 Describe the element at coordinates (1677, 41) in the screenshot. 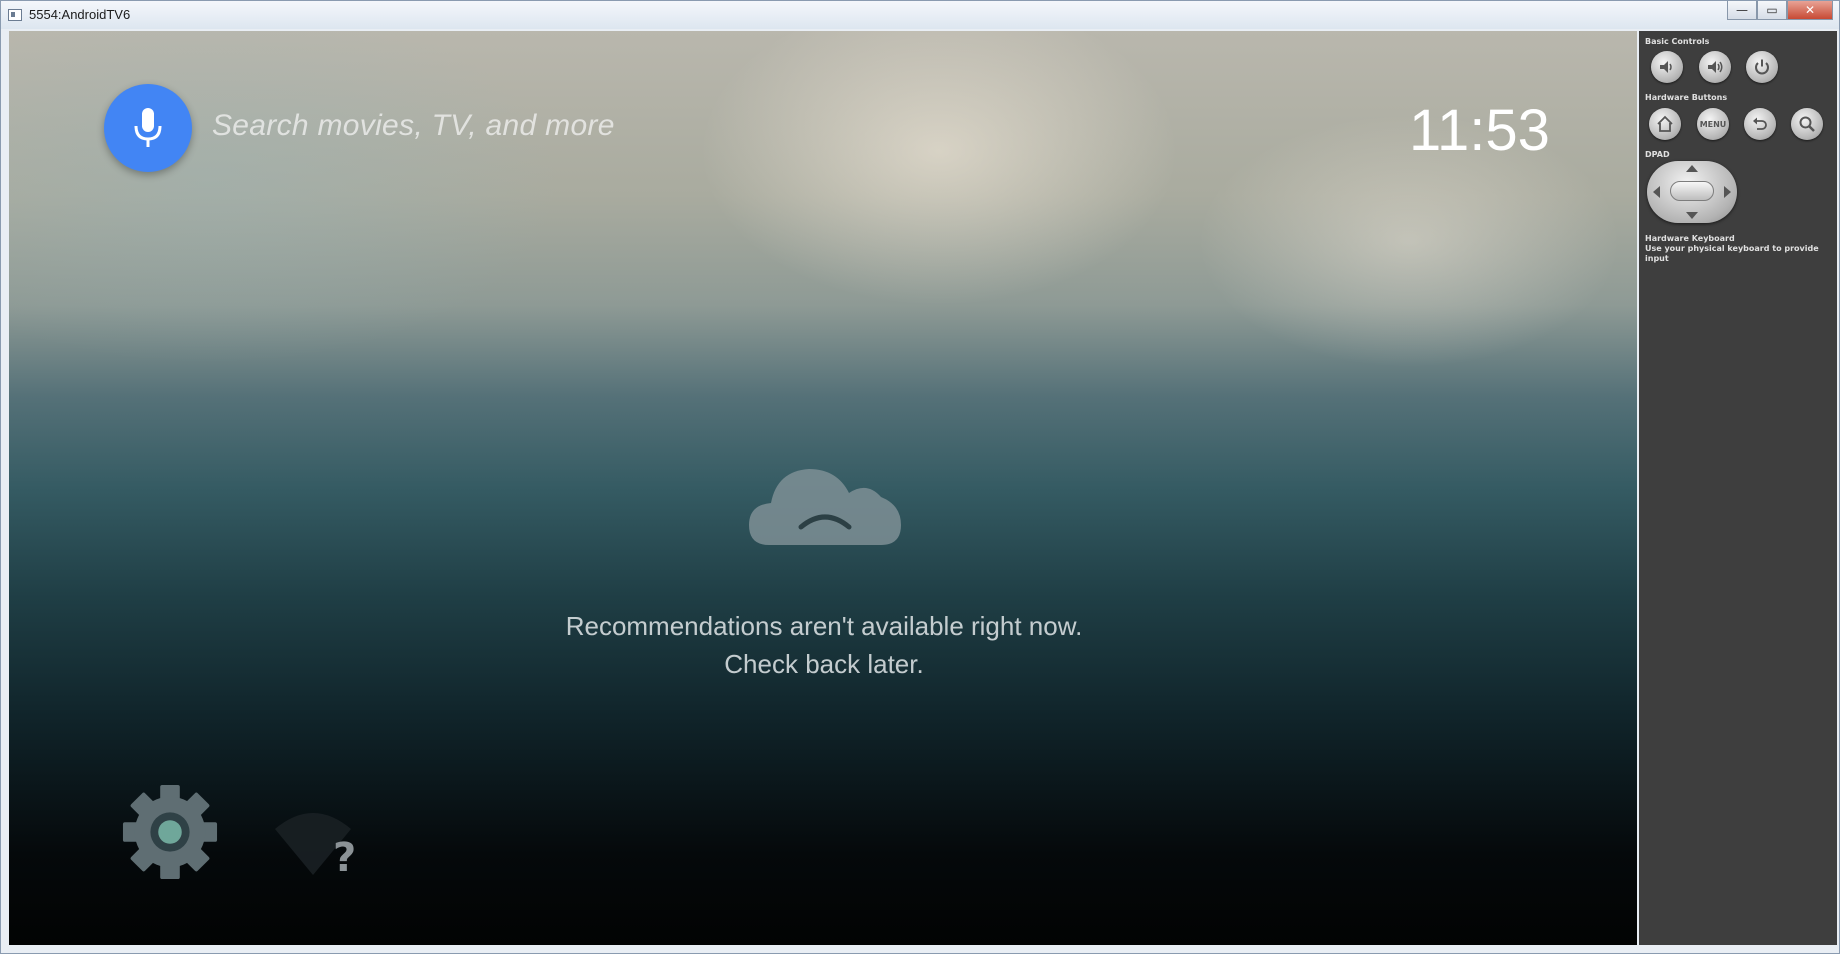

I see `basic-controls-label: Basic Controls` at that location.